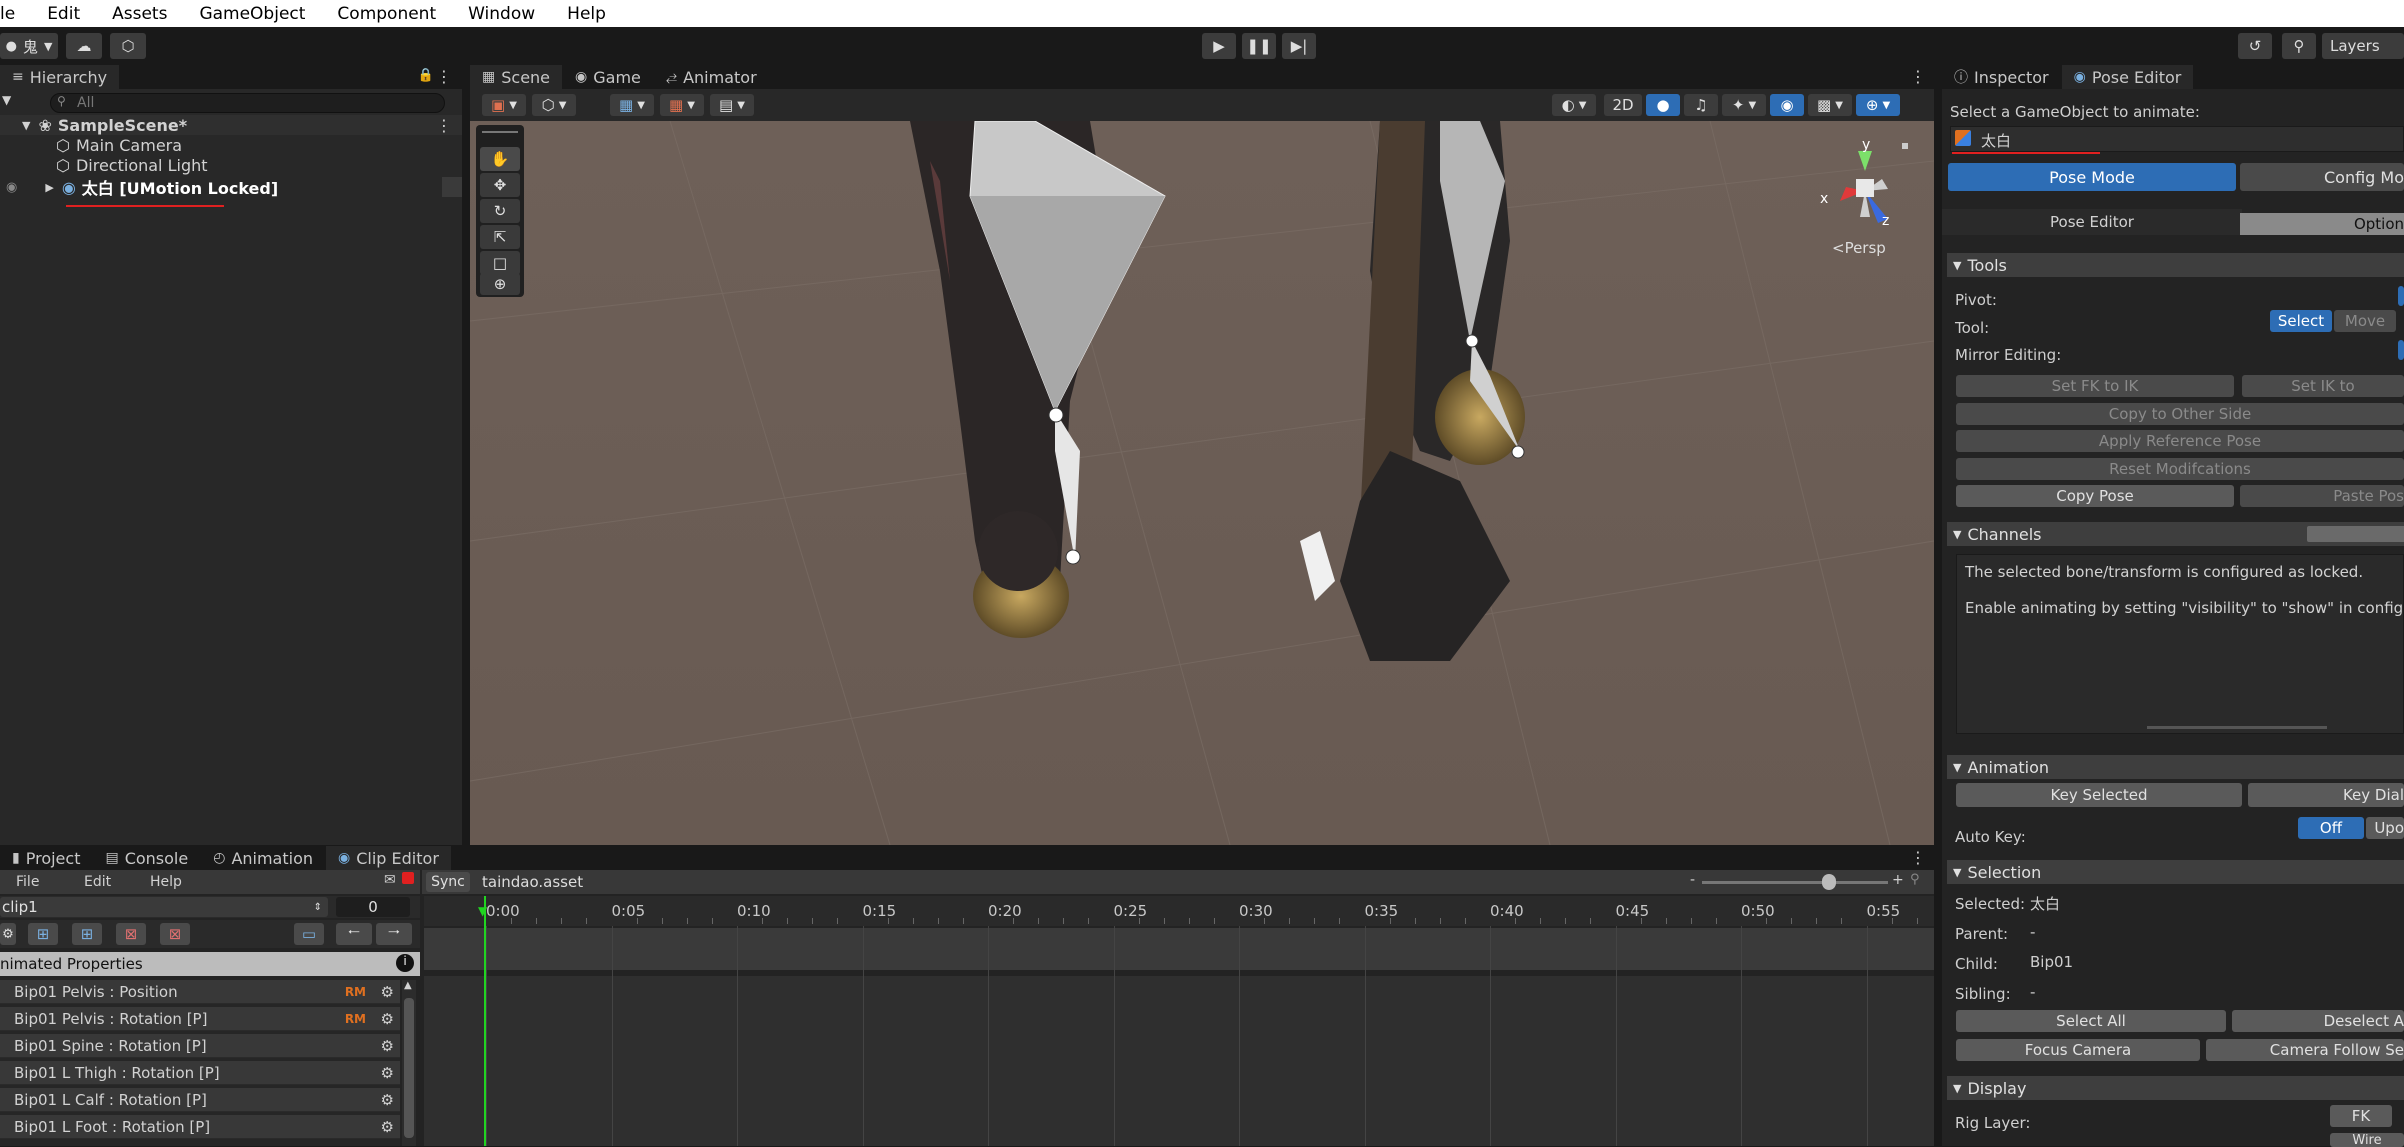 This screenshot has width=2404, height=1147. What do you see at coordinates (200, 992) in the screenshot?
I see `list-item: Bip01 Pelvis : Position RM ⚙` at bounding box center [200, 992].